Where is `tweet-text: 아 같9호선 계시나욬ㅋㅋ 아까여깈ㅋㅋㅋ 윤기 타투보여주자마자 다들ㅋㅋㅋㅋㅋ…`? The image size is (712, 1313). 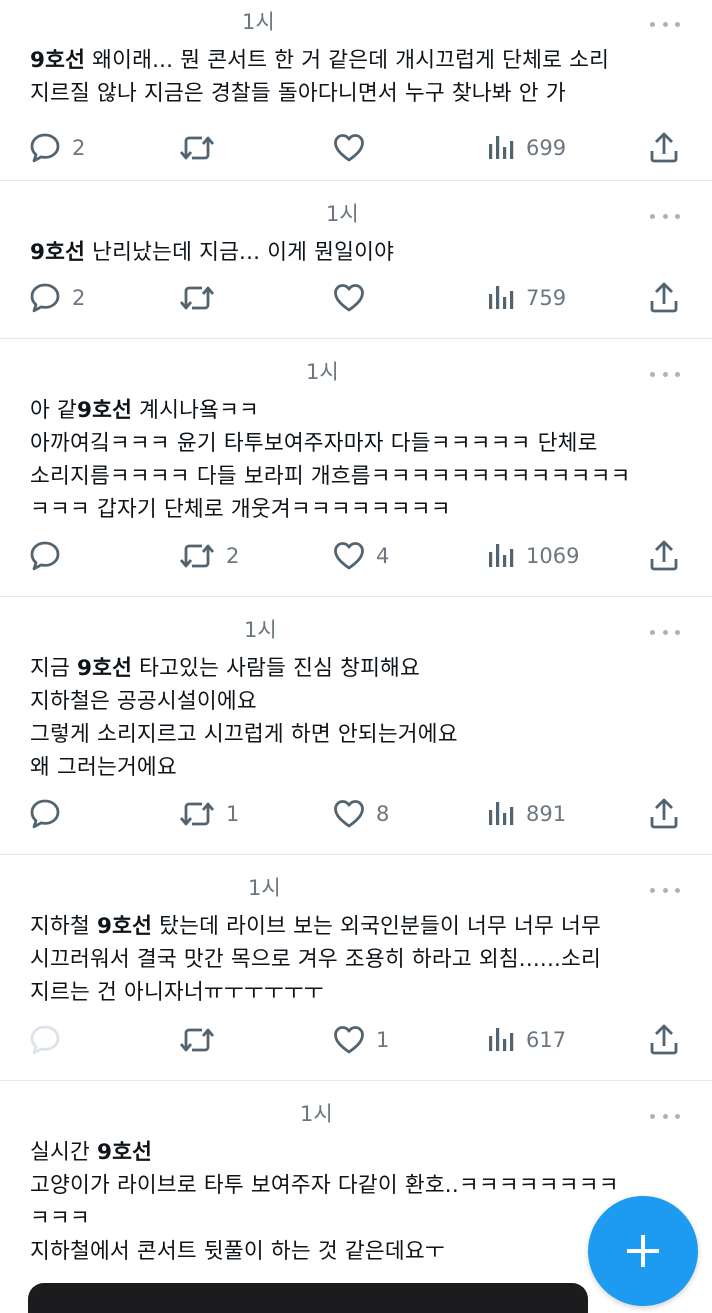 tweet-text: 아 같9호선 계시나욬ㅋㅋ 아까여깈ㅋㅋㅋ 윤기 타투보여주자마자 다들ㅋㅋㅋㅋㅋ… is located at coordinates (354, 460).